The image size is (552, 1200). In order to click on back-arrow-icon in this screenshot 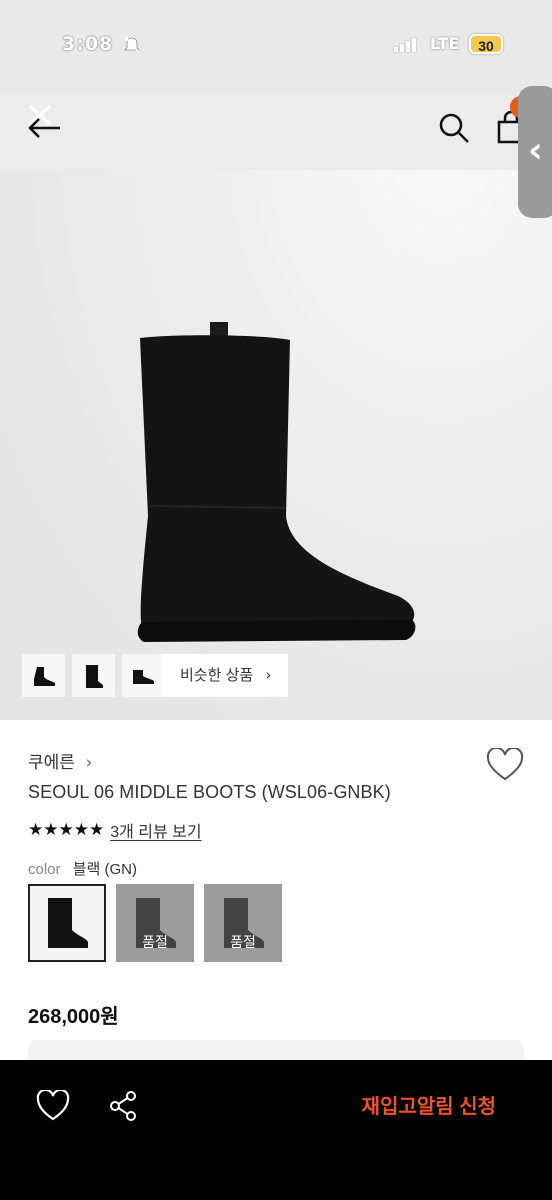, I will do `click(44, 123)`.